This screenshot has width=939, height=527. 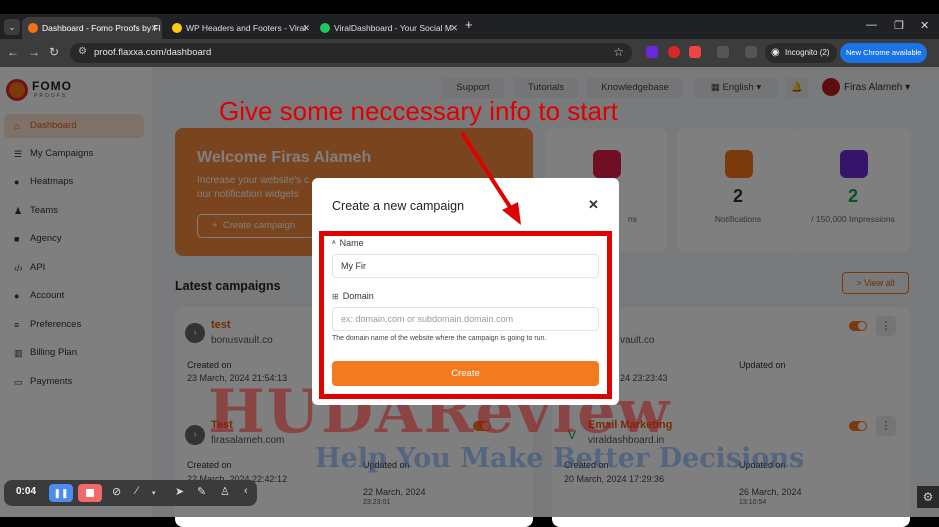 What do you see at coordinates (26, 491) in the screenshot?
I see `recording-time: 0:04` at bounding box center [26, 491].